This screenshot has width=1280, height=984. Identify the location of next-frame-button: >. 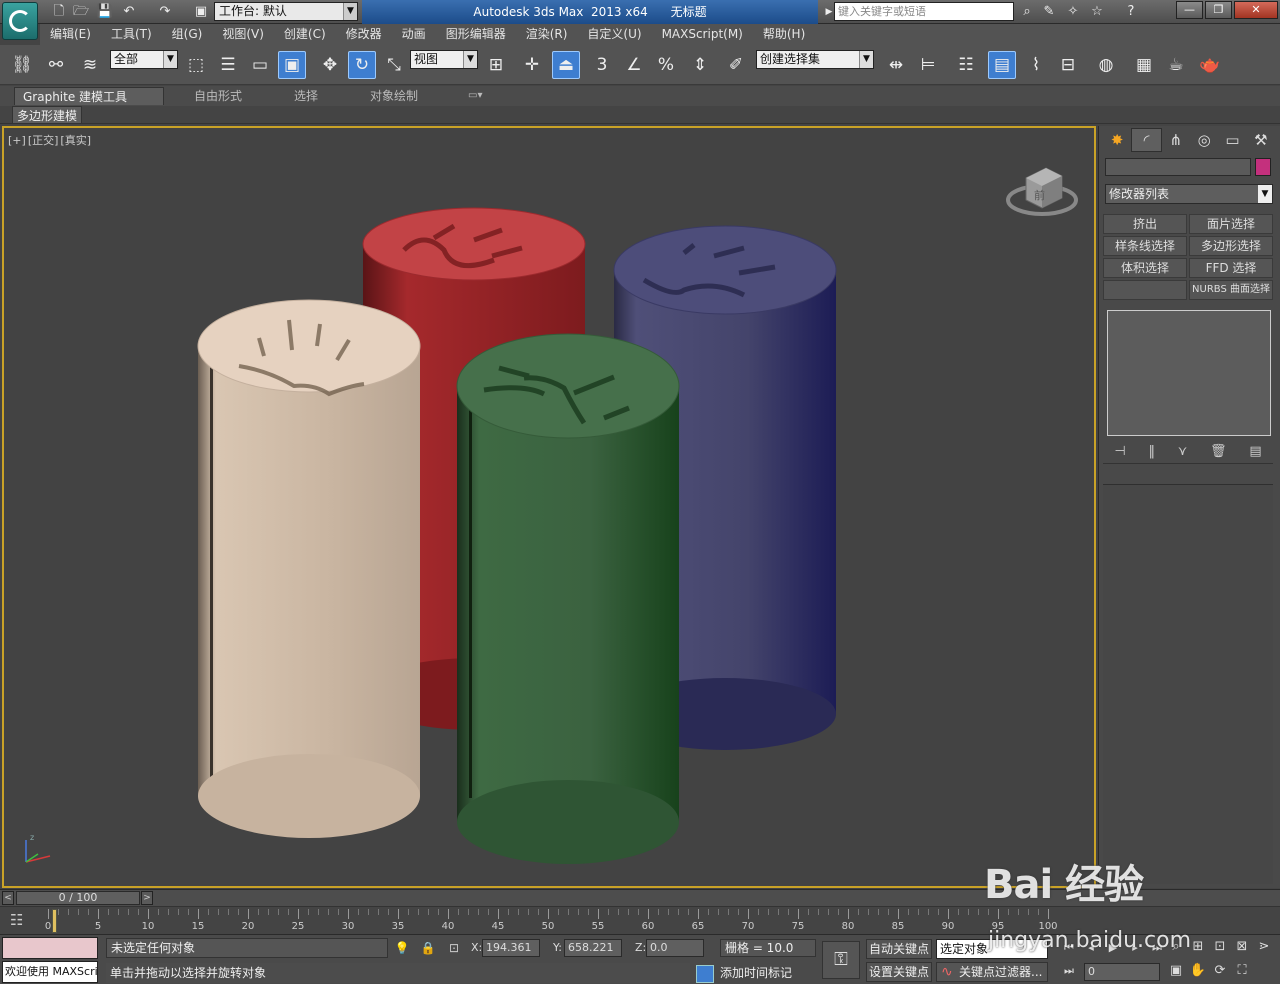
(147, 898).